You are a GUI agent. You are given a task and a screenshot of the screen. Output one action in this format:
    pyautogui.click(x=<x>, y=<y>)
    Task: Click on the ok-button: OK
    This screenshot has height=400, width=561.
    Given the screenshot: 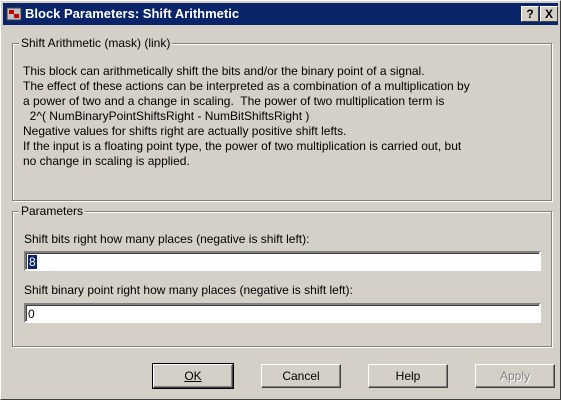 What is the action you would take?
    pyautogui.click(x=193, y=376)
    